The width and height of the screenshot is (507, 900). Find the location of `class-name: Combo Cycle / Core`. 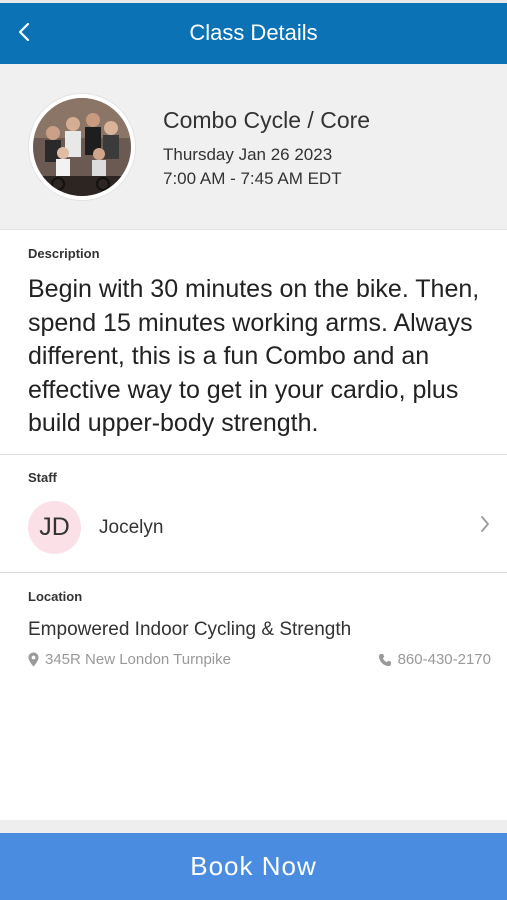

class-name: Combo Cycle / Core is located at coordinates (267, 120).